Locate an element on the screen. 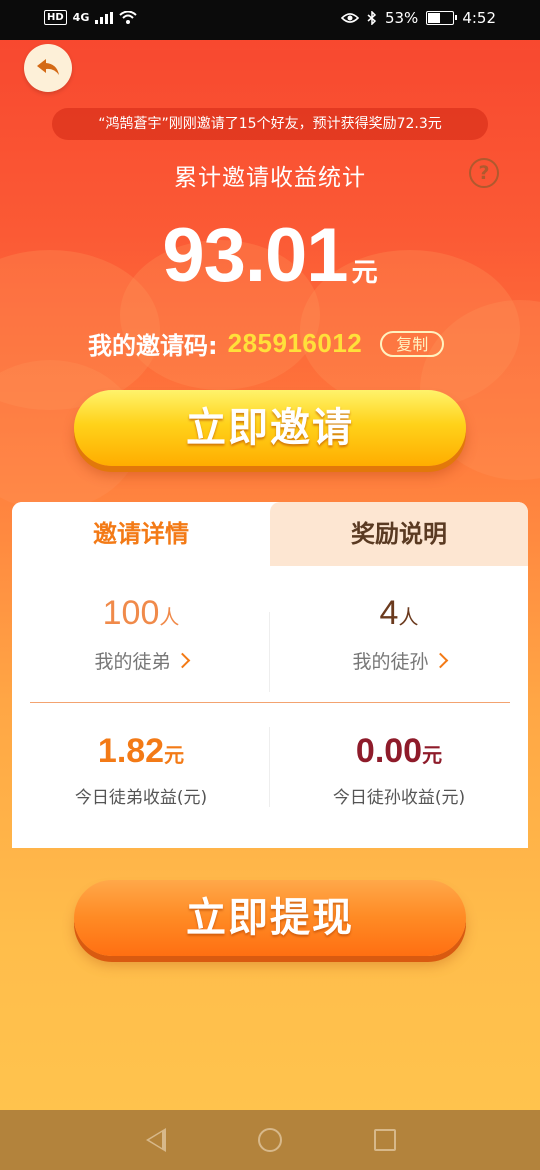 The height and width of the screenshot is (1170, 540). clock: 4:52 is located at coordinates (479, 18).